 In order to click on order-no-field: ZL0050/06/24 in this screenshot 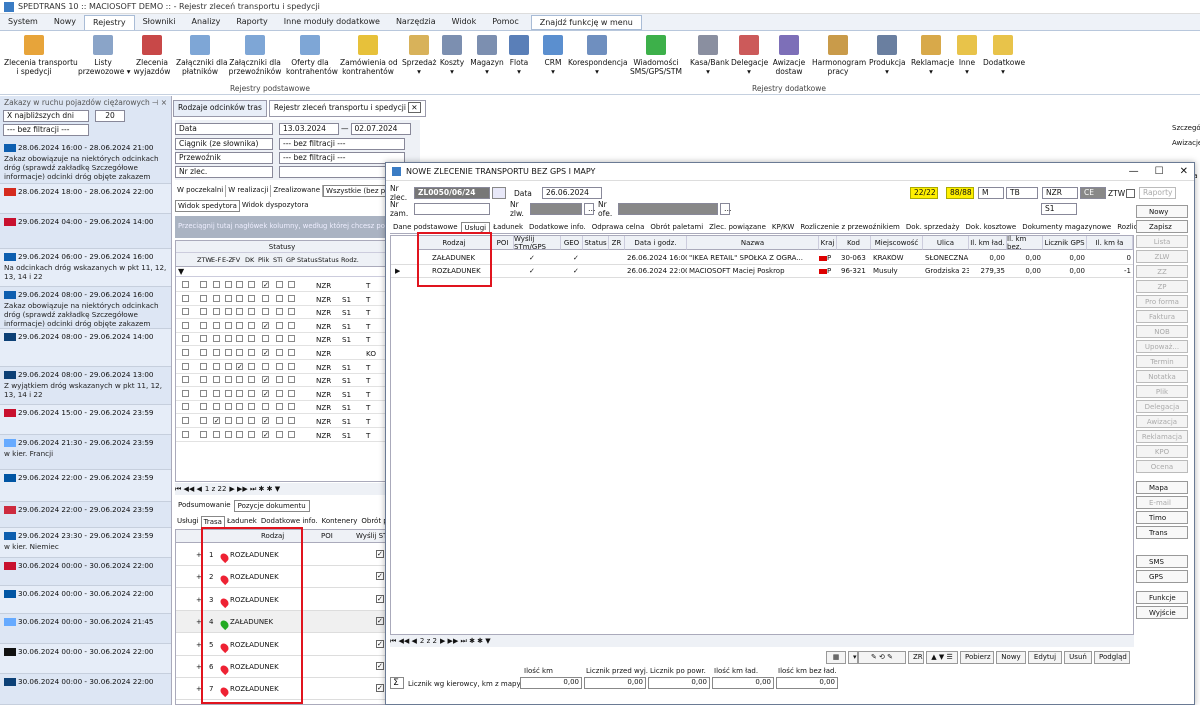, I will do `click(452, 193)`.